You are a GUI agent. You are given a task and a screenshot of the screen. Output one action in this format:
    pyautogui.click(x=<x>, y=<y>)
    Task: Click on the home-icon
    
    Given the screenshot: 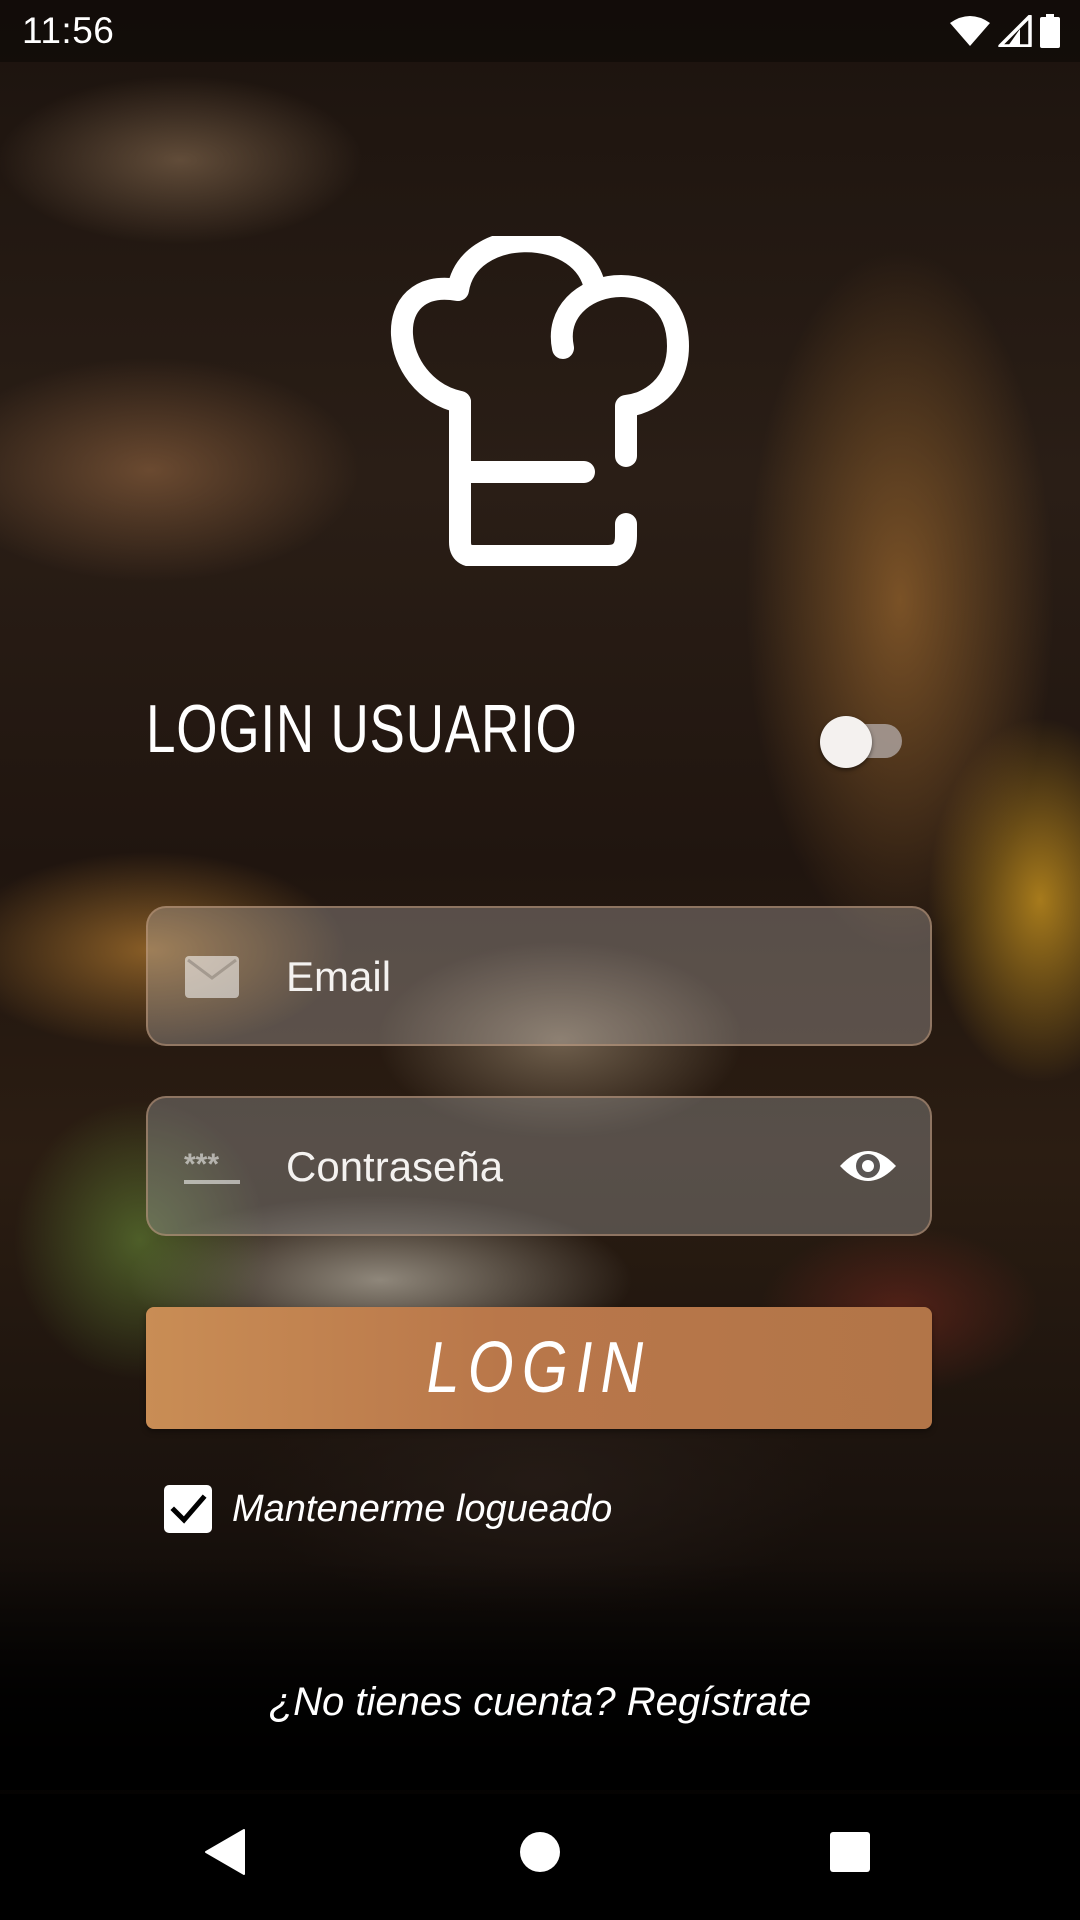 What is the action you would take?
    pyautogui.click(x=540, y=1852)
    